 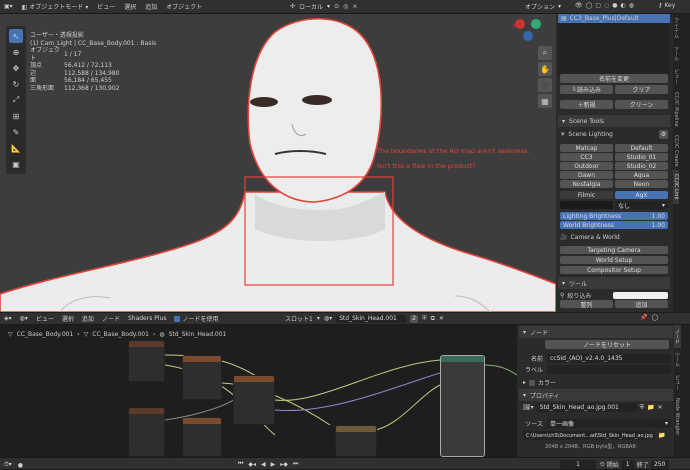 I want to click on tab-view: ビュー, so click(x=676, y=76).